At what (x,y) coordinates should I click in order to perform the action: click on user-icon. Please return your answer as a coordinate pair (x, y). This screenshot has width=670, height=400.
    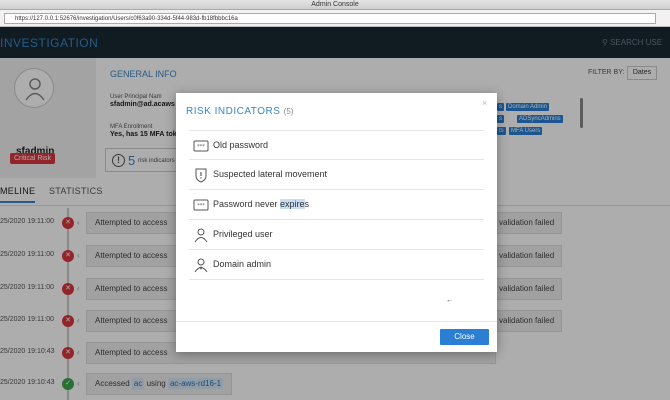
    Looking at the image, I should click on (201, 235).